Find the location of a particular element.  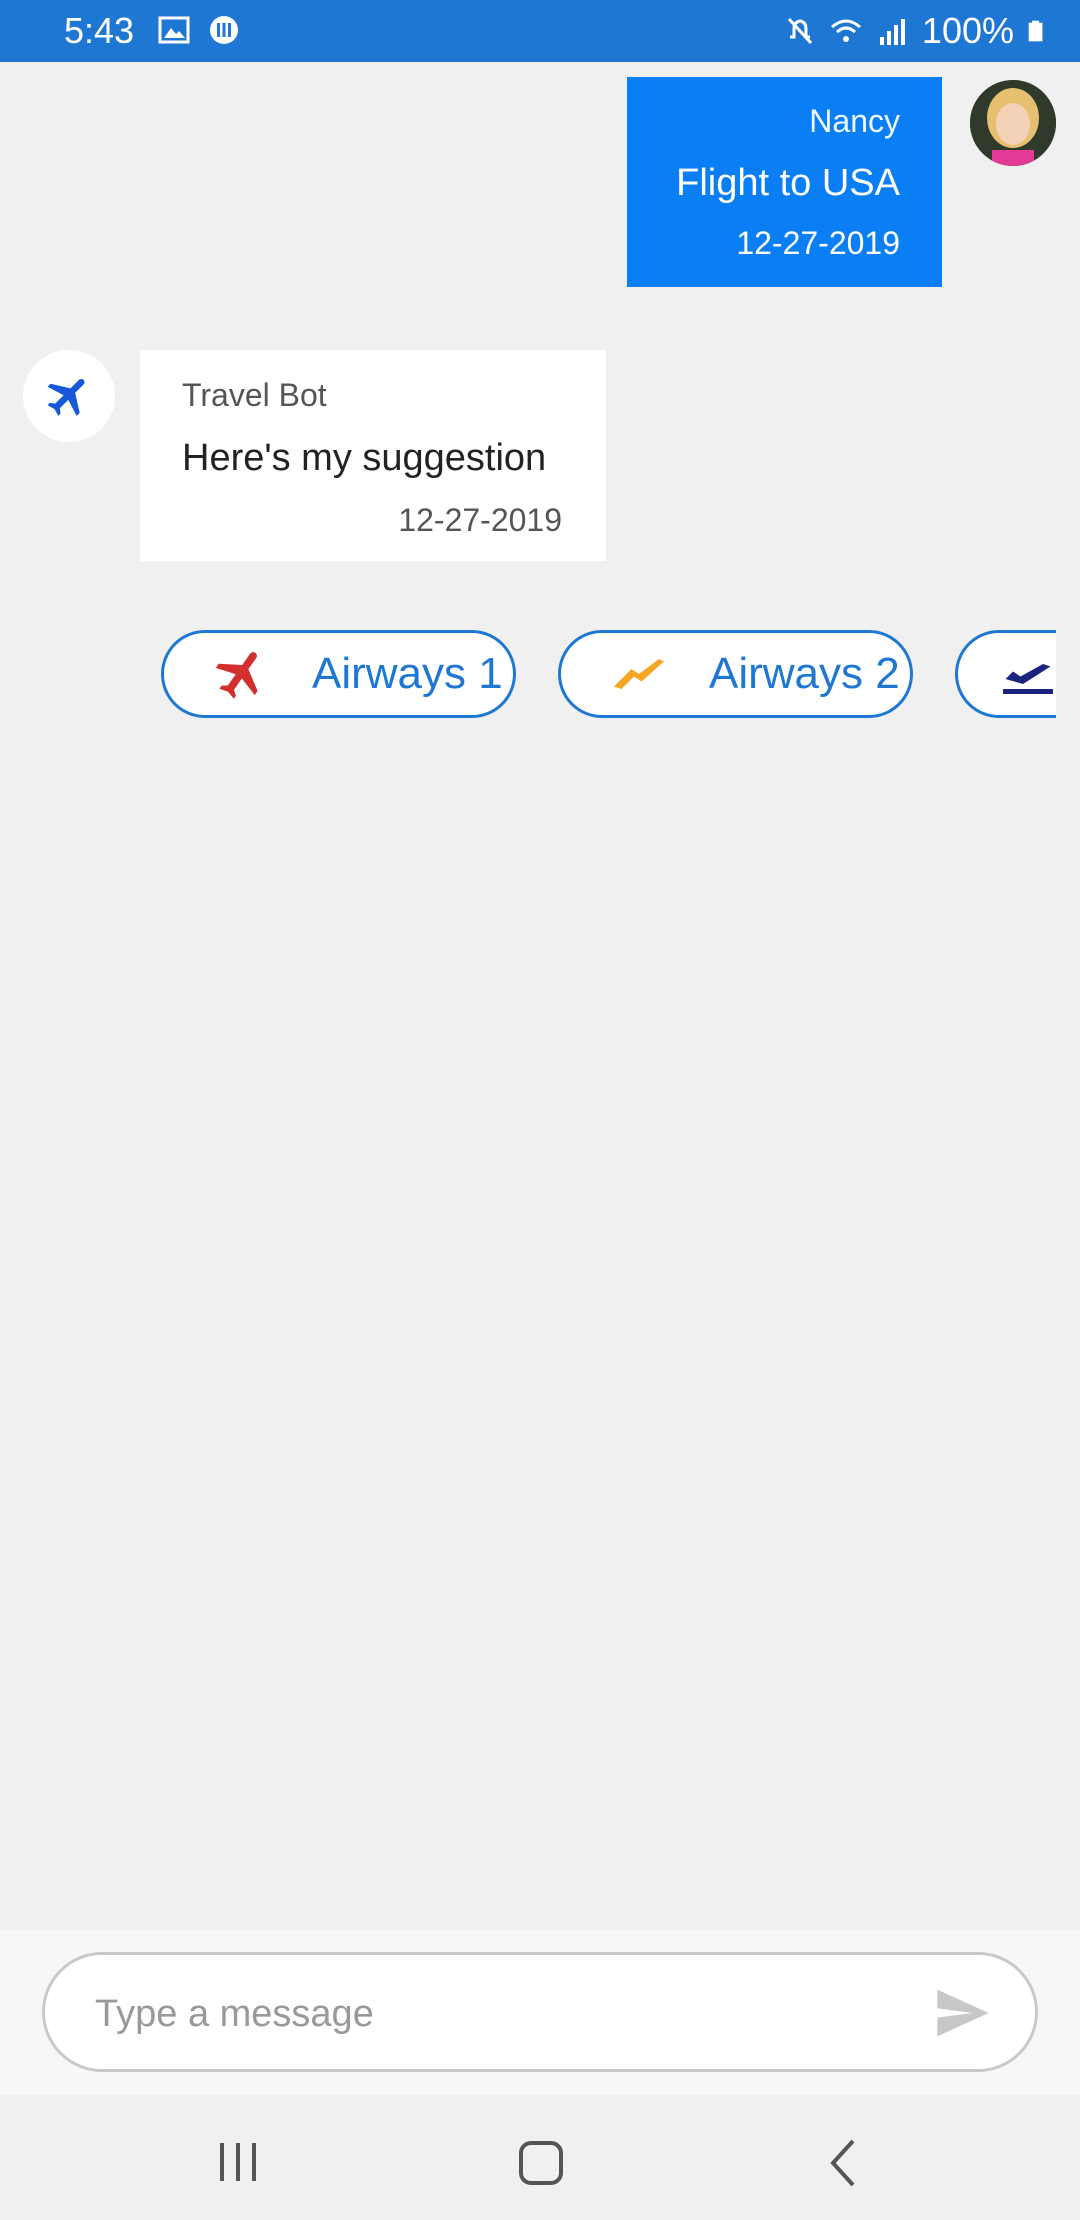

wifi-icon is located at coordinates (845, 30).